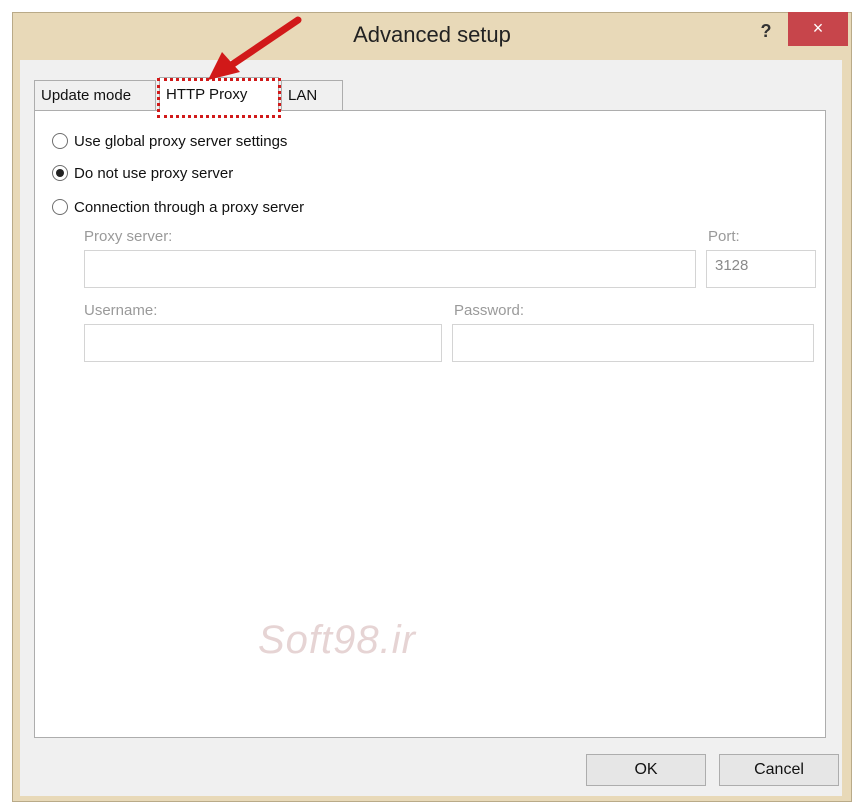 The width and height of the screenshot is (853, 806). Describe the element at coordinates (724, 236) in the screenshot. I see `port-label: Port:` at that location.